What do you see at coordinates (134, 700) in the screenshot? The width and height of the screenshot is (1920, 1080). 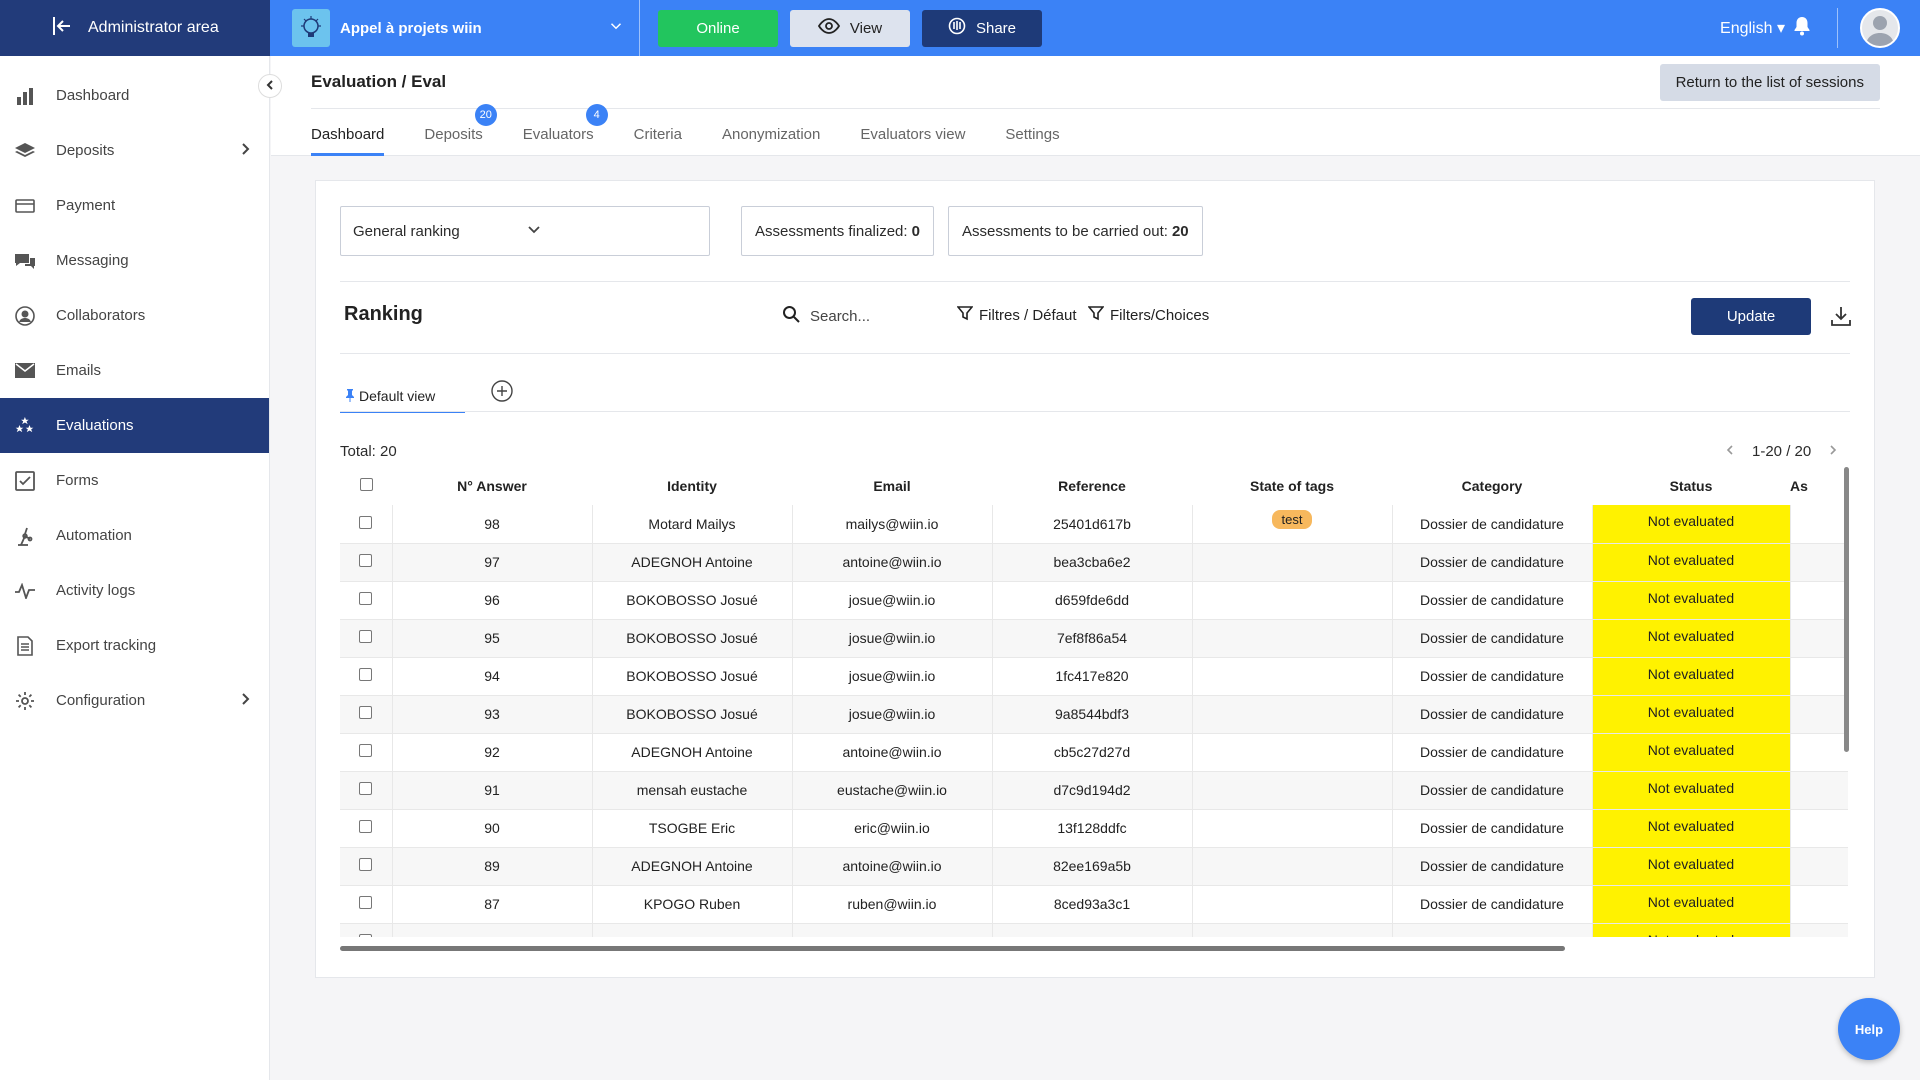 I see `sidebar-item-configuration: Configuration` at bounding box center [134, 700].